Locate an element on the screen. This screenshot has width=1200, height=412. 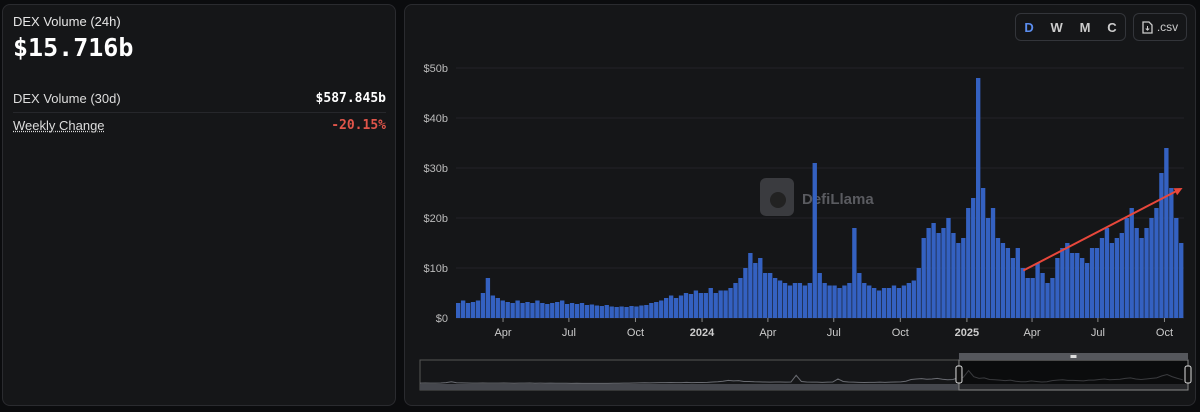
x-tick-label: 2025 is located at coordinates (967, 333).